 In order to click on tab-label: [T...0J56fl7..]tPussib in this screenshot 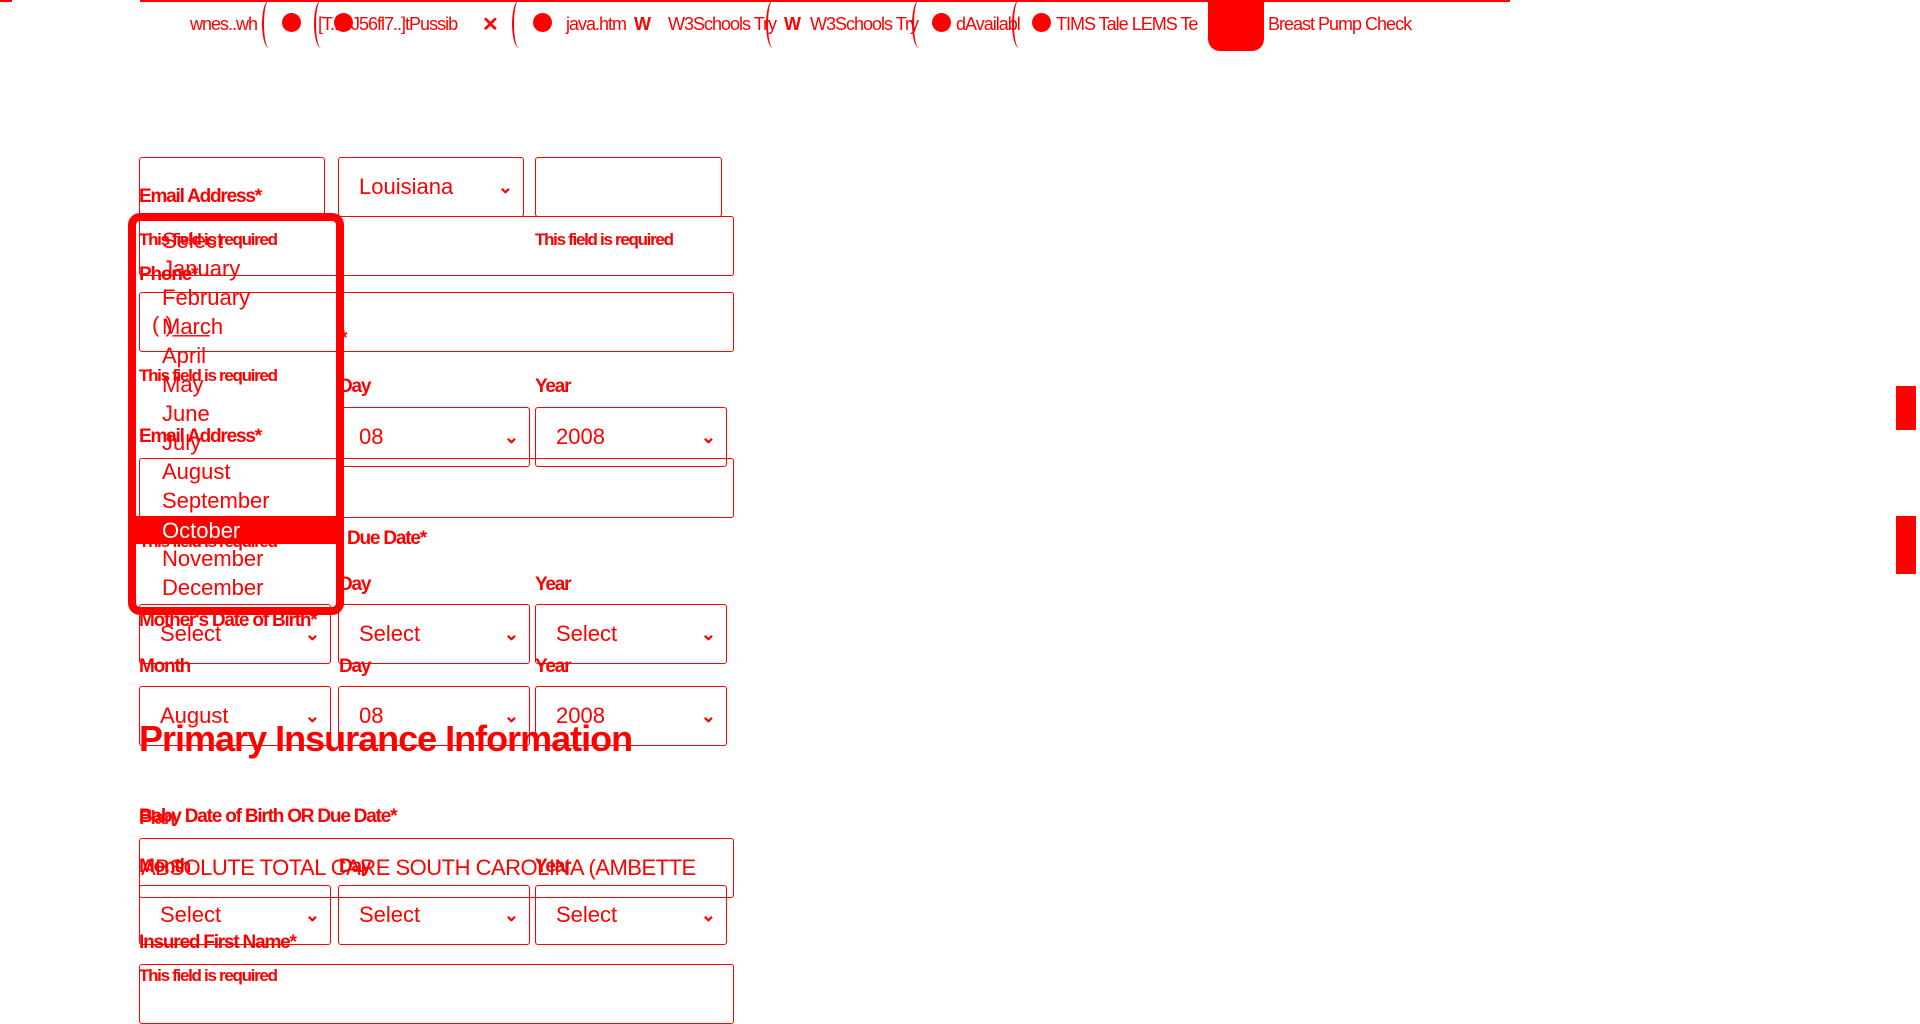, I will do `click(388, 24)`.